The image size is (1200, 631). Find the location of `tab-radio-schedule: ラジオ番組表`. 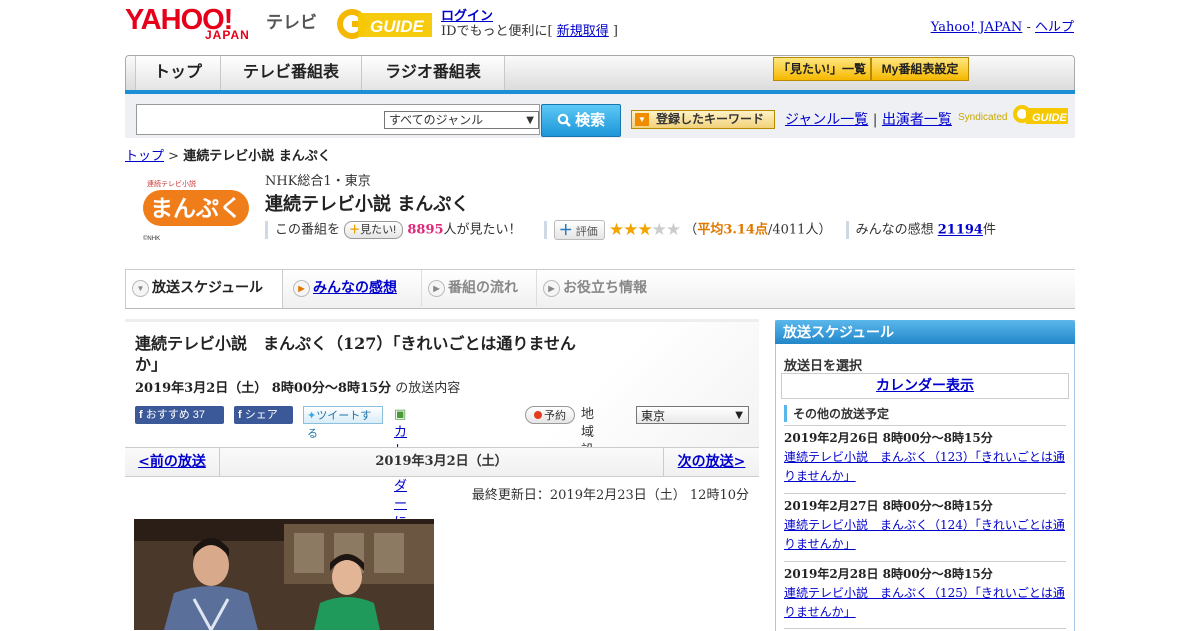

tab-radio-schedule: ラジオ番組表 is located at coordinates (433, 73).